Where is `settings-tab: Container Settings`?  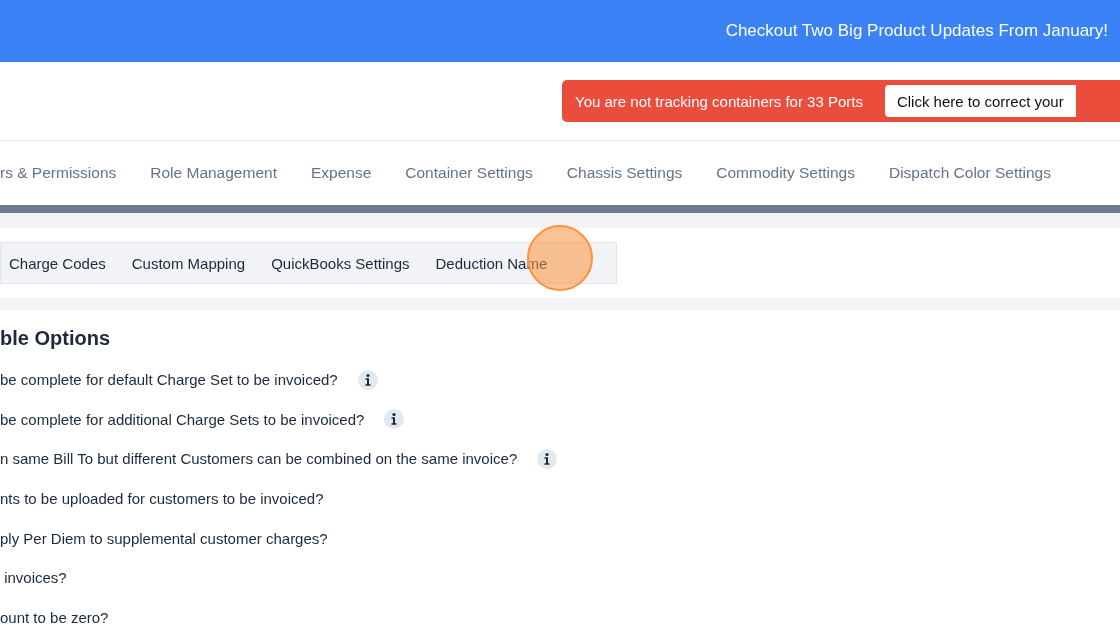
settings-tab: Container Settings is located at coordinates (469, 173).